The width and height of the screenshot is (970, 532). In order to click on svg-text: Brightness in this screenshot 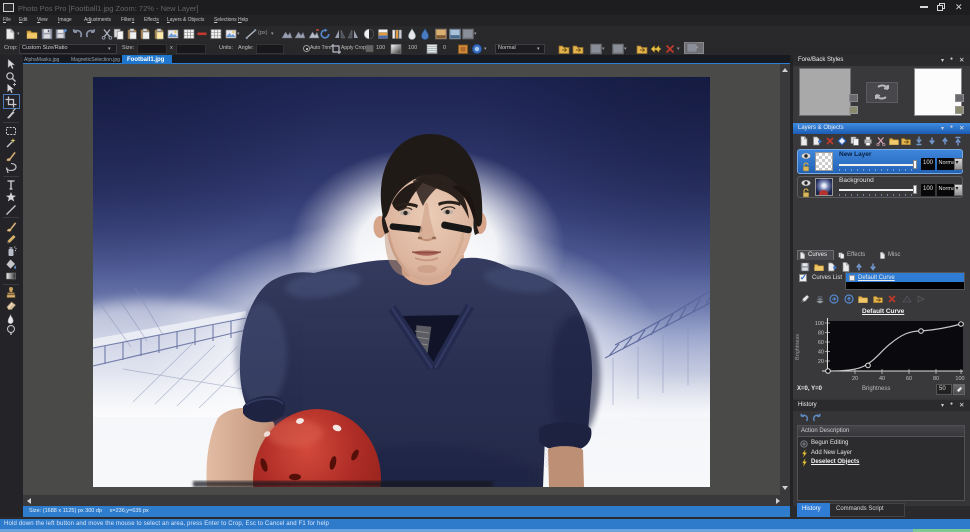, I will do `click(798, 347)`.